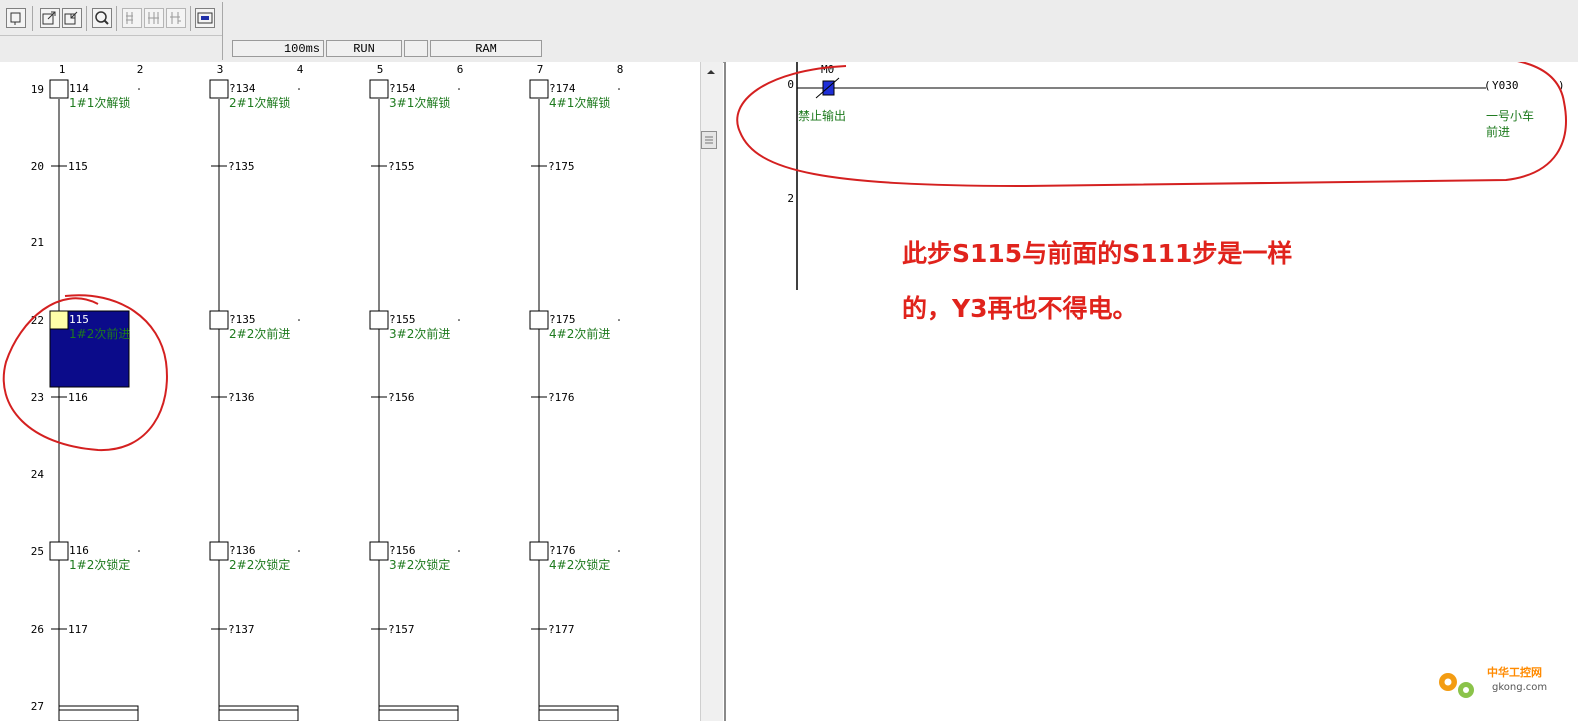  What do you see at coordinates (140, 69) in the screenshot?
I see `column-number: 2` at bounding box center [140, 69].